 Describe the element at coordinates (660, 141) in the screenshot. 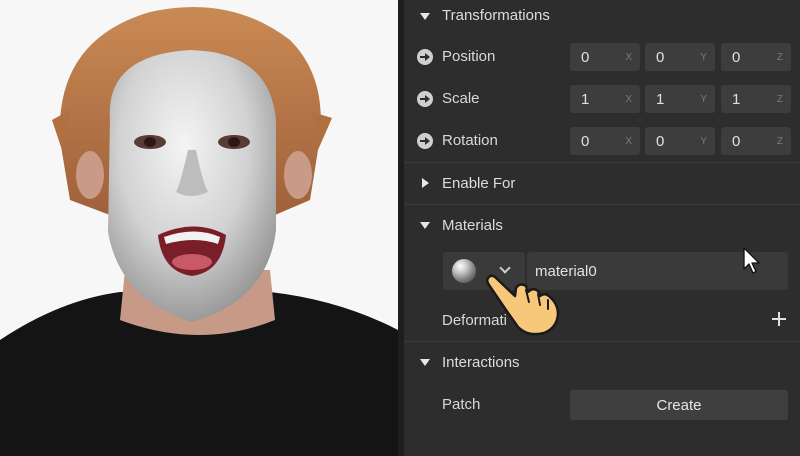

I see `rotation-y-value: 0` at that location.